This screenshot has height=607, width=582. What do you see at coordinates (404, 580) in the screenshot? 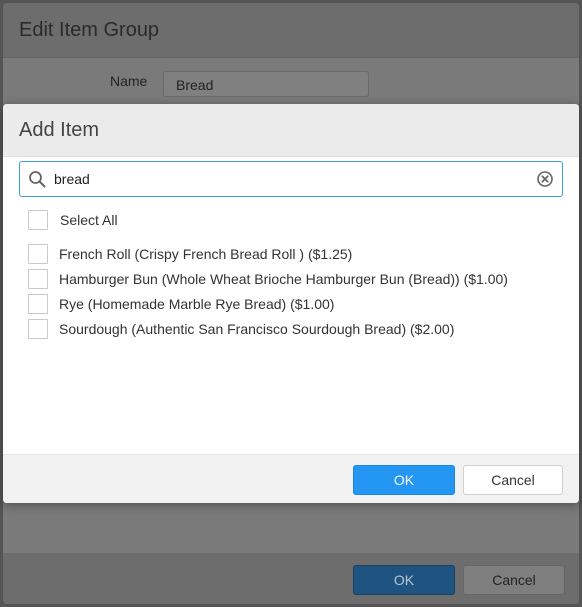
I see `background-ok-button: OK` at bounding box center [404, 580].